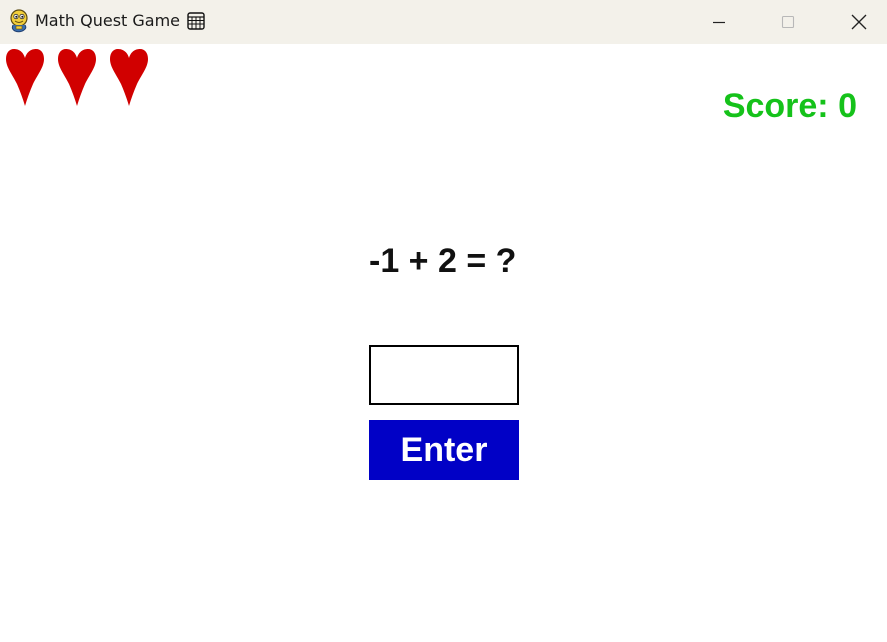 The image size is (887, 642). I want to click on maximize-button, so click(788, 22).